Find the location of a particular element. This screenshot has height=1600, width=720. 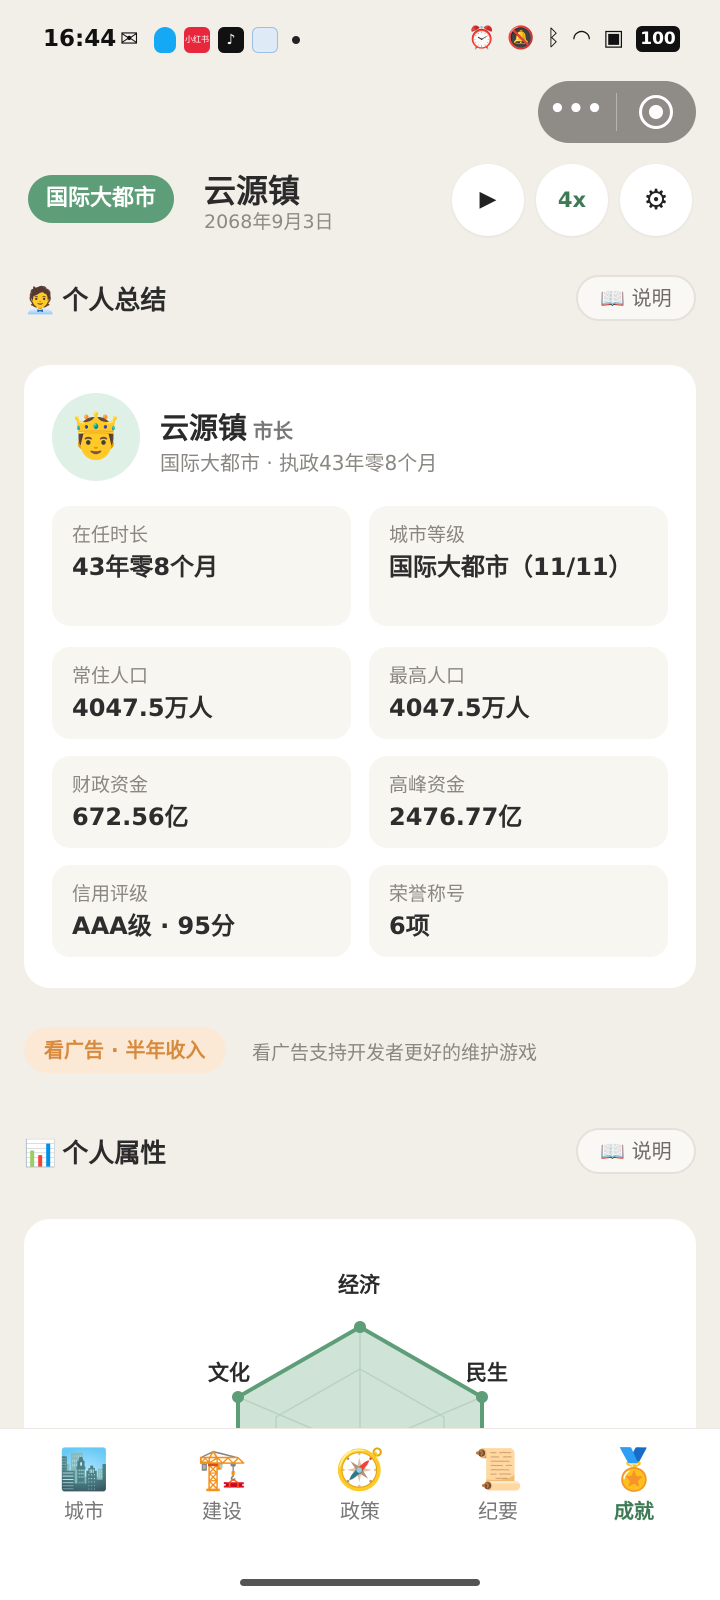

summary-section-title: 🧑‍💼 个人总结 is located at coordinates (95, 298).